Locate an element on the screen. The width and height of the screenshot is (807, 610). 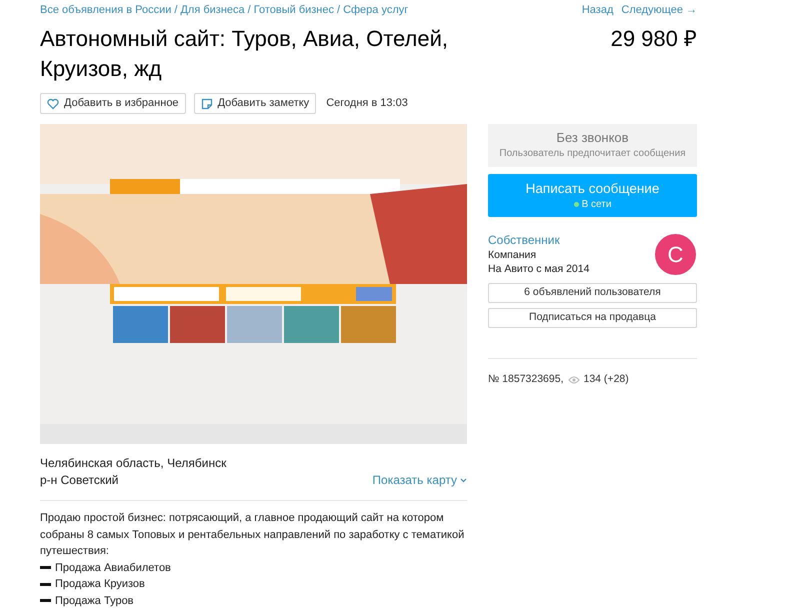
show-map-link: Показать карту is located at coordinates (419, 480).